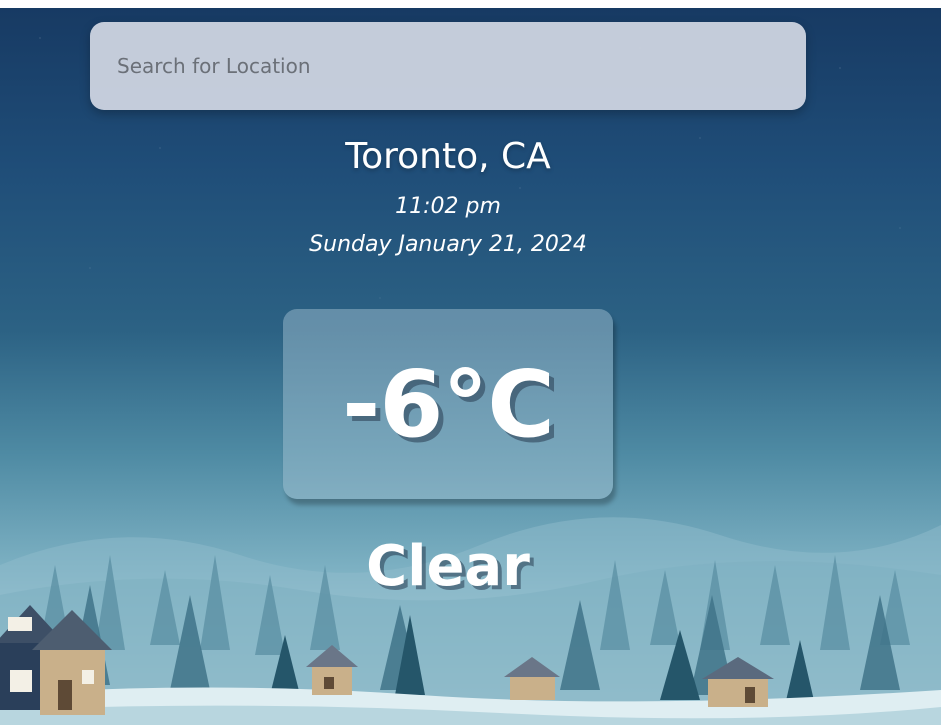  I want to click on local-date: Sunday January 21, 2024, so click(448, 244).